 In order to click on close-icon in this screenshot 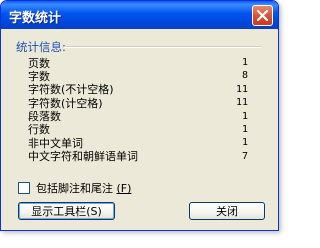, I will do `click(262, 15)`.